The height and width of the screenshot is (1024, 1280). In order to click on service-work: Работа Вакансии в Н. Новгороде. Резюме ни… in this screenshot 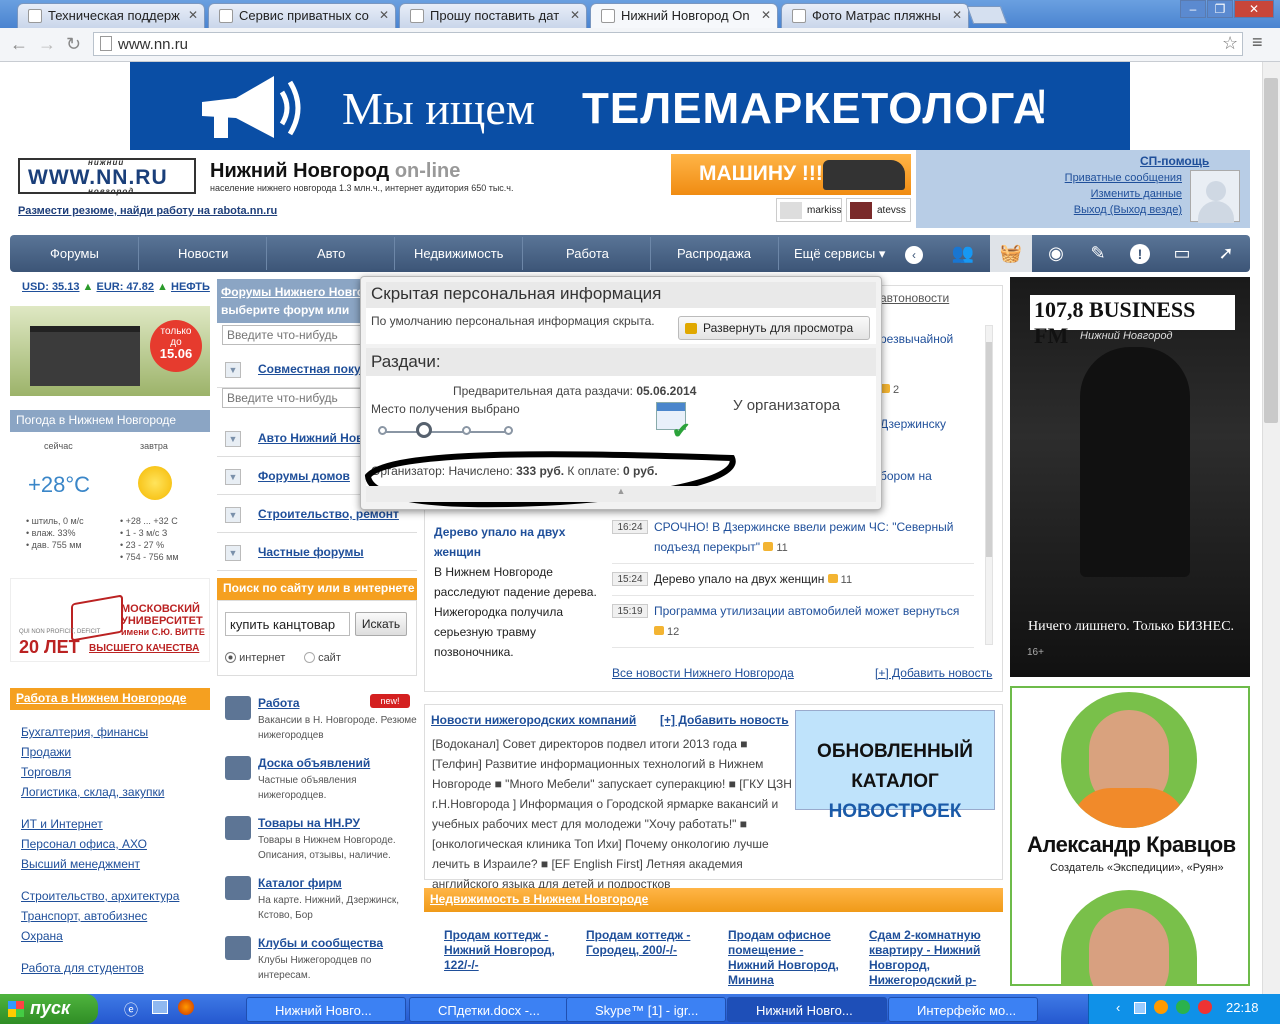, I will do `click(325, 721)`.